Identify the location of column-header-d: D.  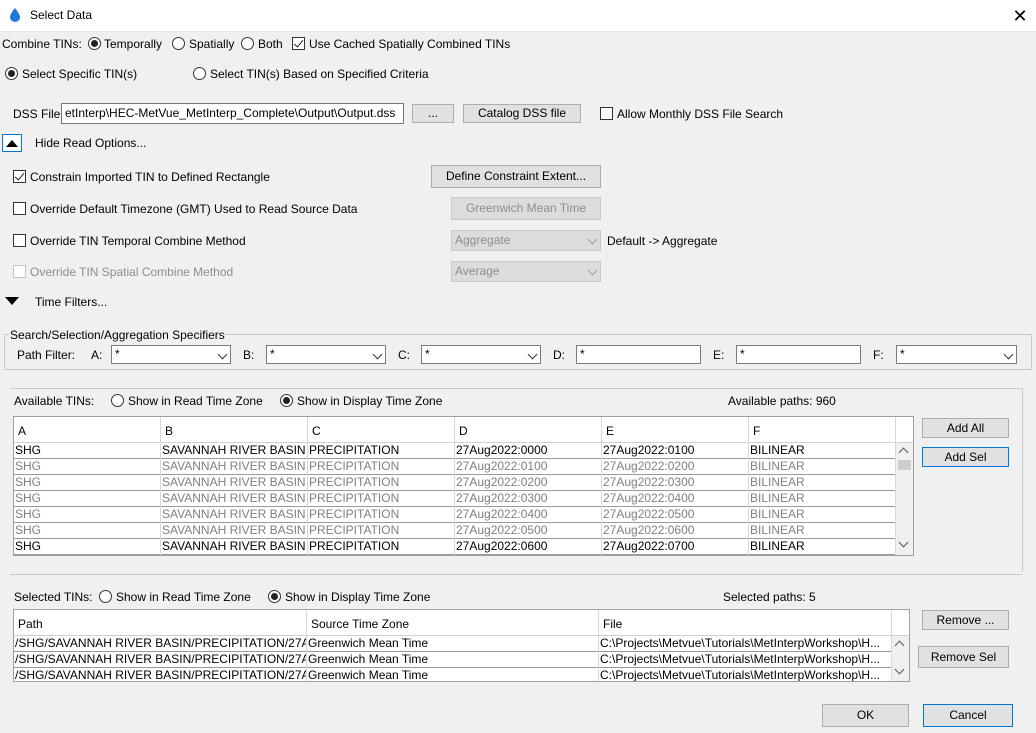
(528, 430).